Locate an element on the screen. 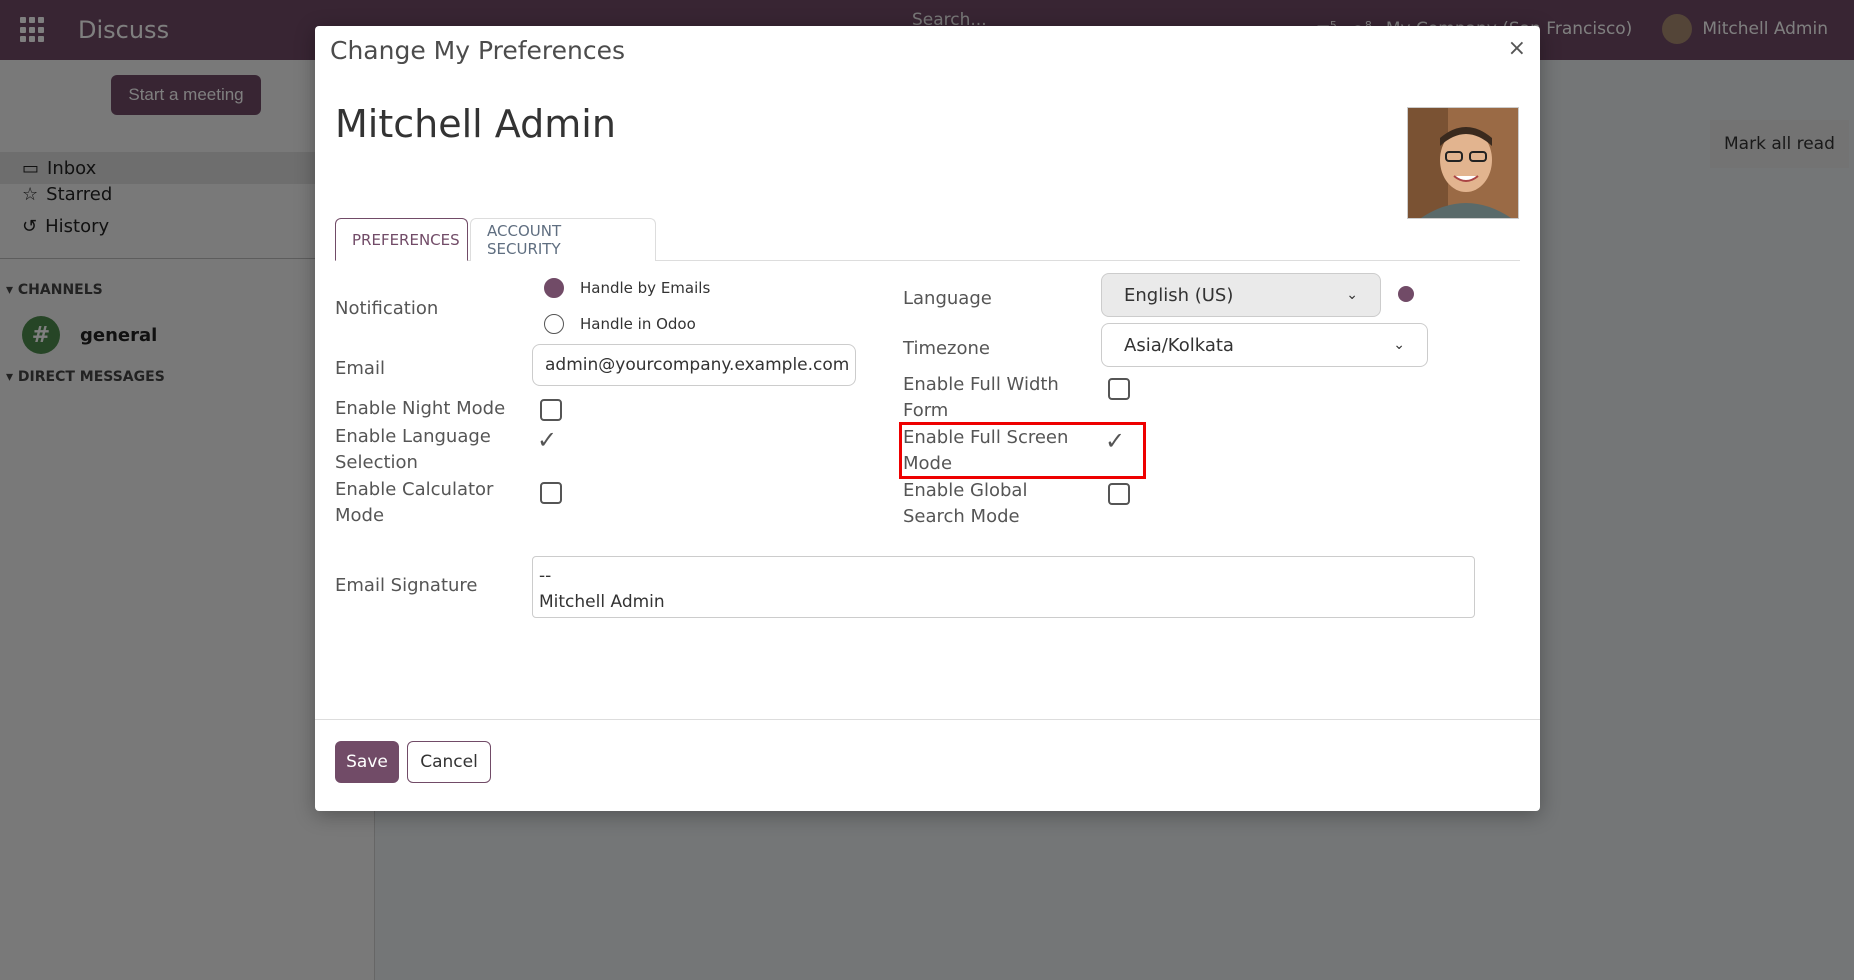 Image resolution: width=1854 pixels, height=980 pixels. save-button: Save is located at coordinates (367, 762).